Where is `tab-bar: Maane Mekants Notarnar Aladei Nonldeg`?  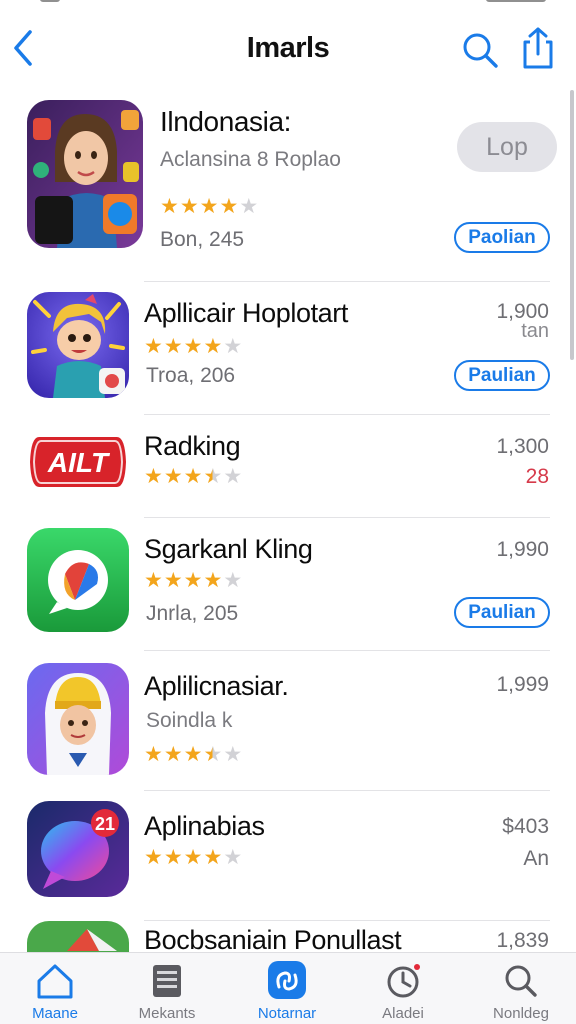 tab-bar: Maane Mekants Notarnar Aladei Nonldeg is located at coordinates (288, 988).